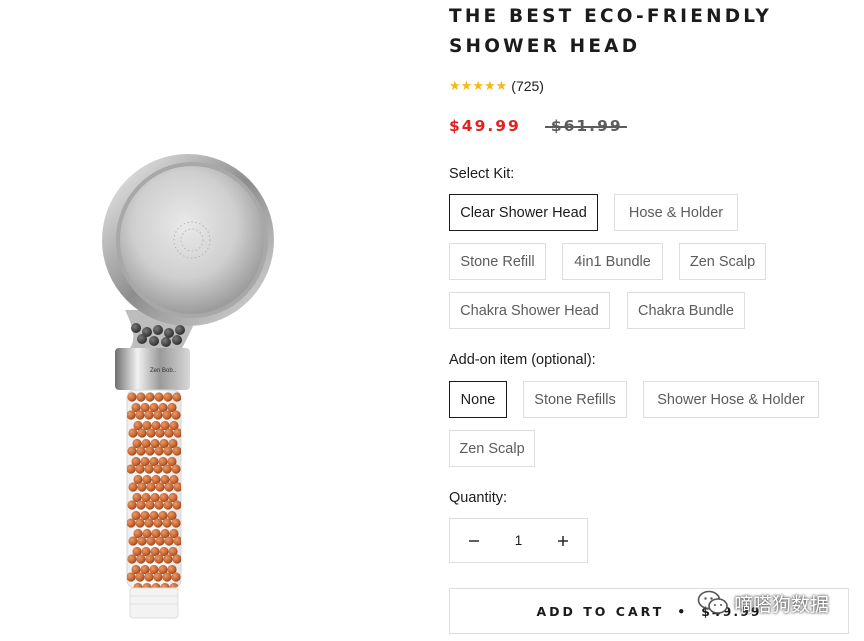  What do you see at coordinates (497, 261) in the screenshot?
I see `kit-option-stone-refill: Stone Refill` at bounding box center [497, 261].